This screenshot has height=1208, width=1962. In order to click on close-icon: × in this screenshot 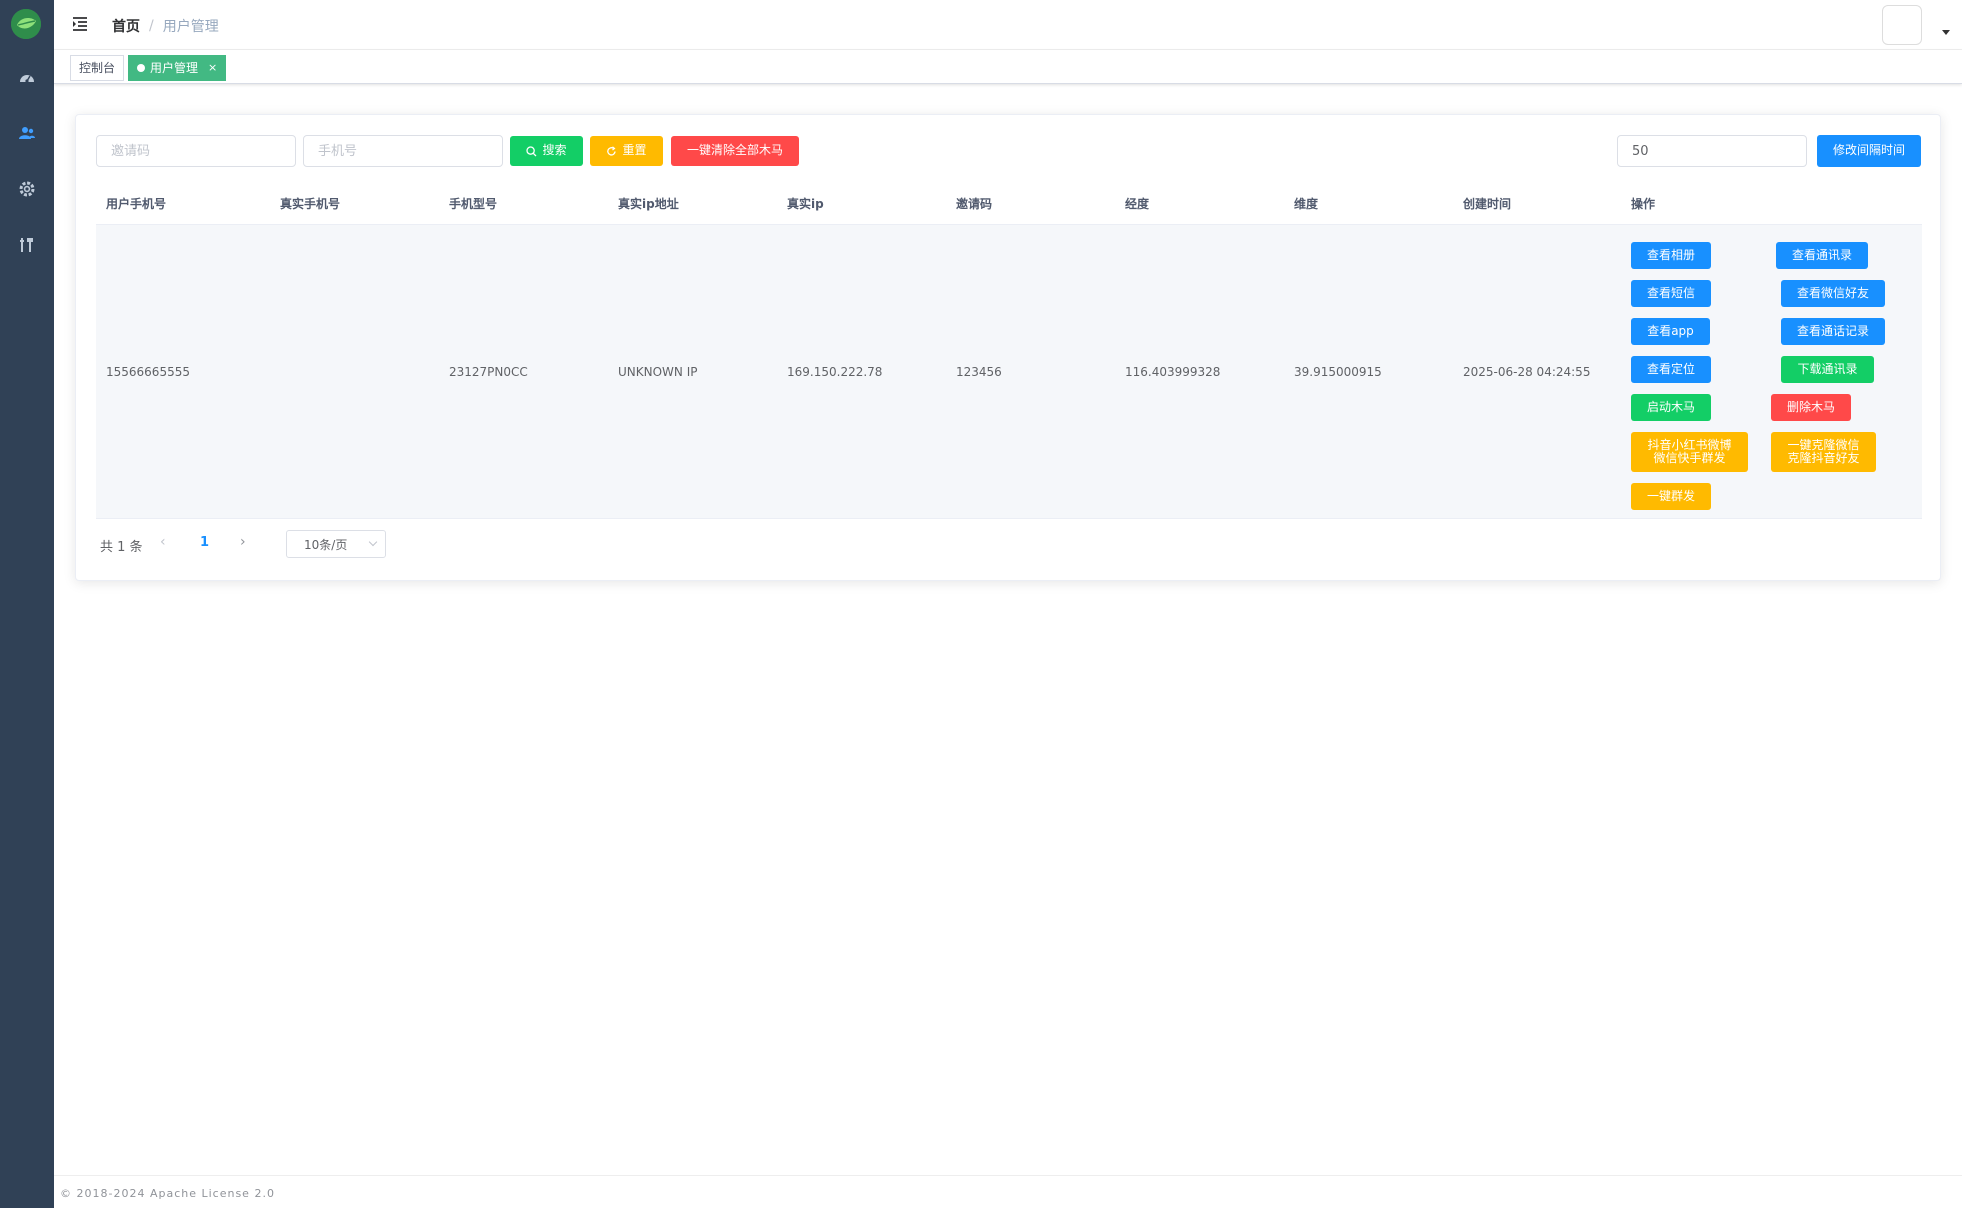, I will do `click(212, 68)`.